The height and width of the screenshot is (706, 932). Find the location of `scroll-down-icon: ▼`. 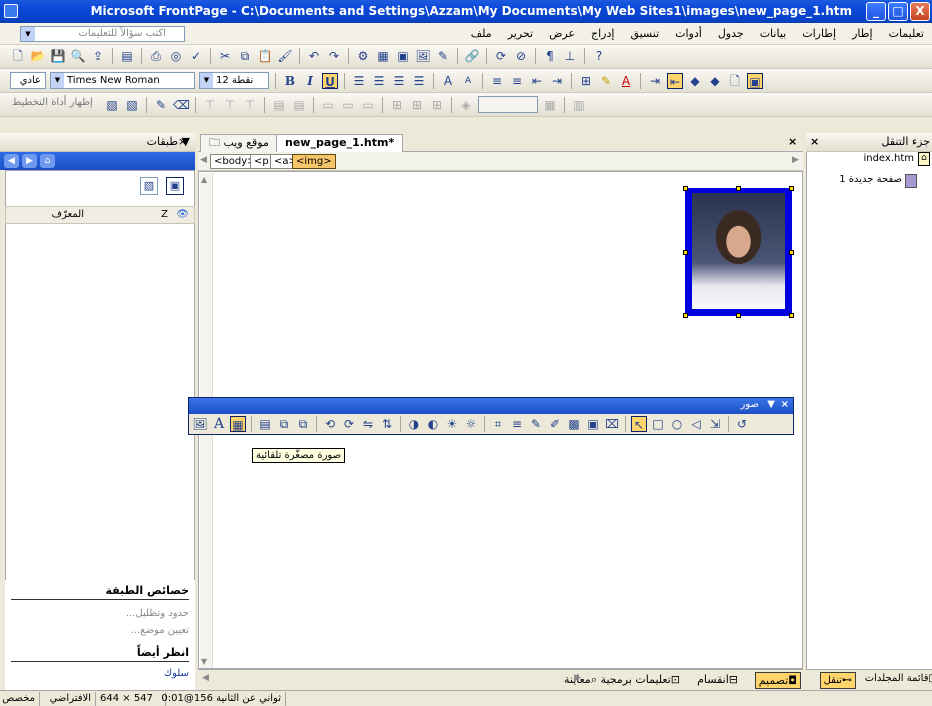

scroll-down-icon: ▼ is located at coordinates (204, 661).